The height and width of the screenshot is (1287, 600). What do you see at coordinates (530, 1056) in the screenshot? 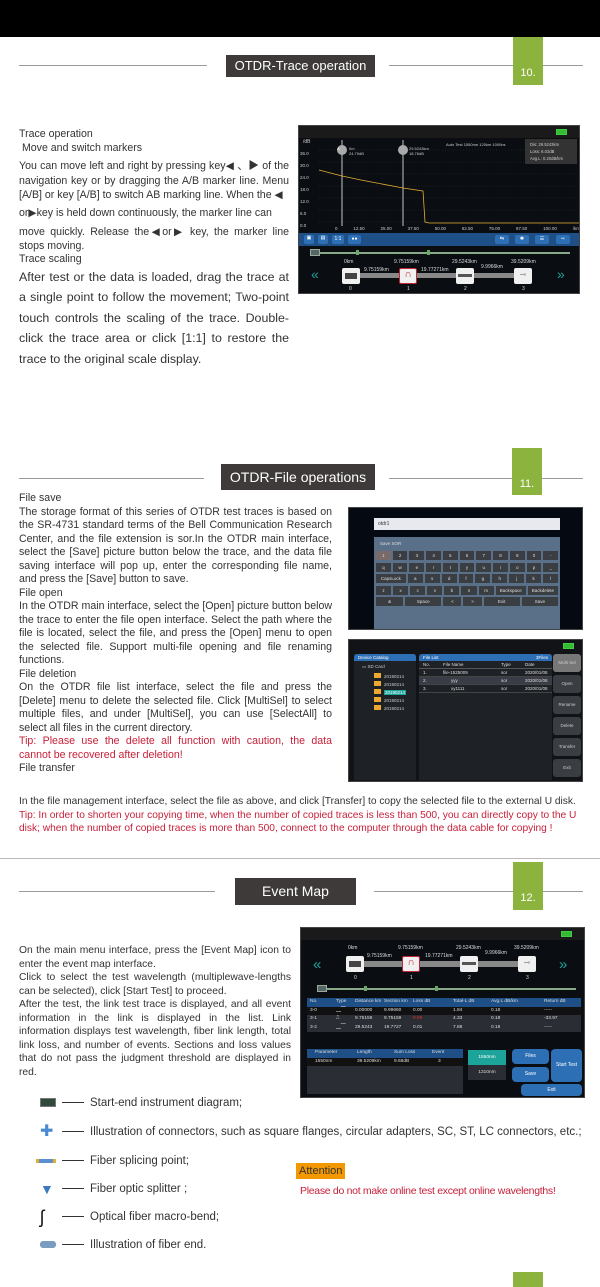
I see `files-button: Files` at bounding box center [530, 1056].